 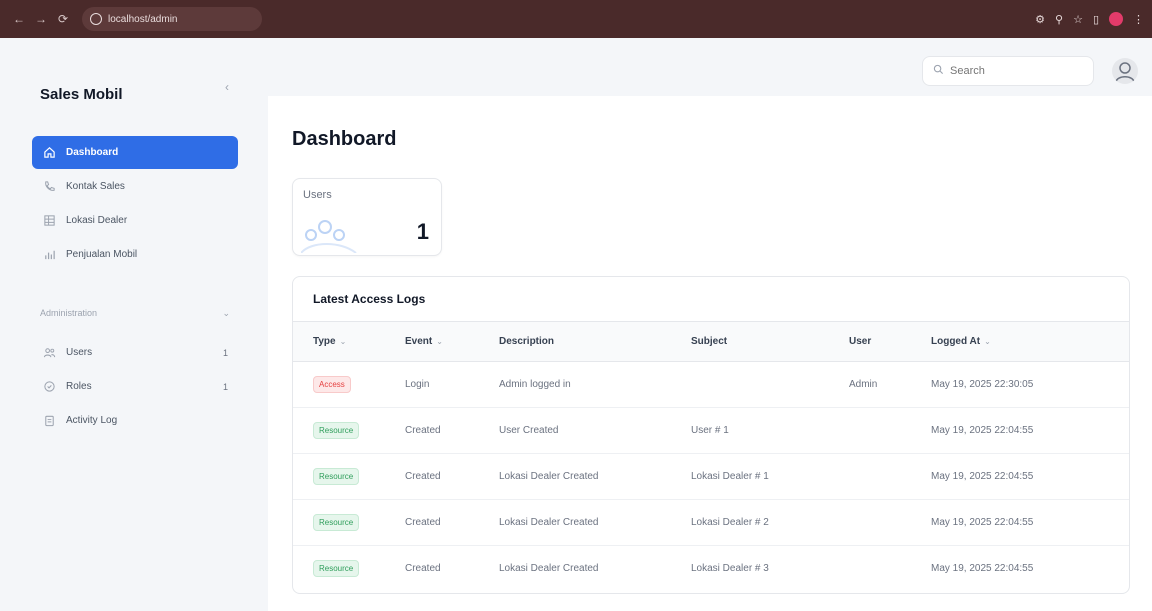 I want to click on url-text: localhost/admin, so click(x=143, y=19).